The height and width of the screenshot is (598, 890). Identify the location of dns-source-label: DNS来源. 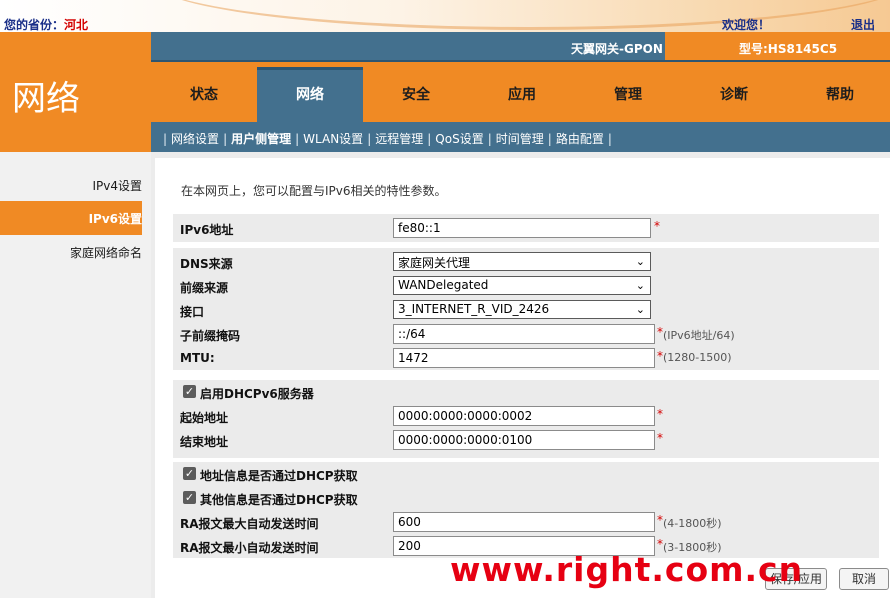
(206, 264).